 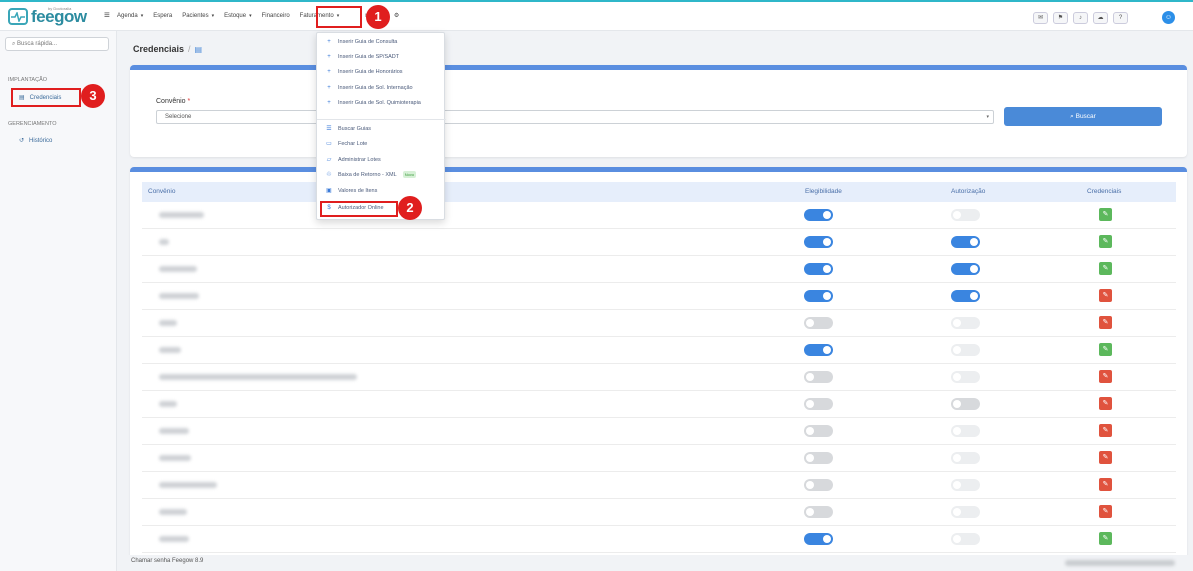 I want to click on bell-icon: ♪, so click(x=1080, y=18).